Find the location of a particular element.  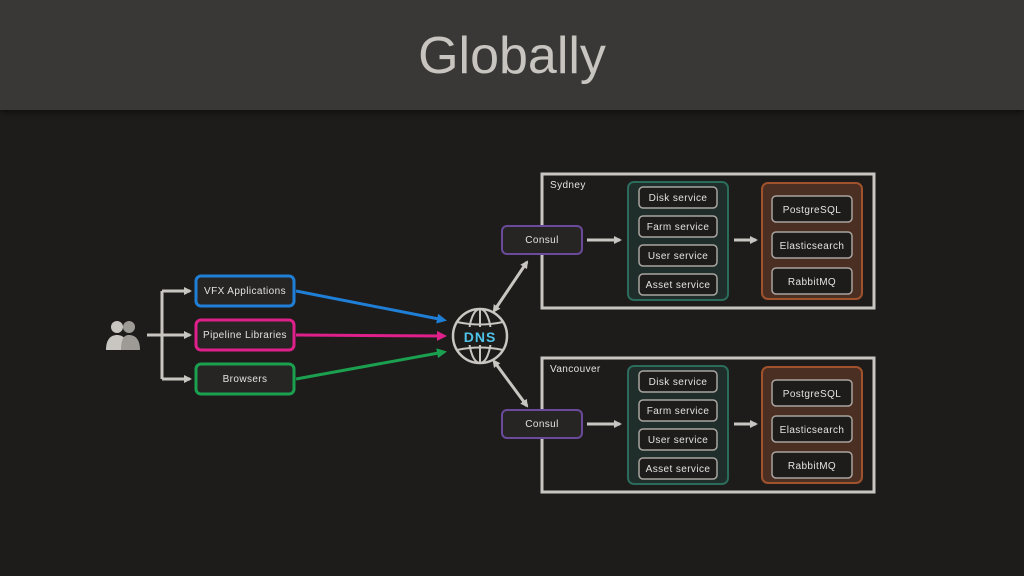

client-vfx-applications: VFX Applications is located at coordinates (245, 291).